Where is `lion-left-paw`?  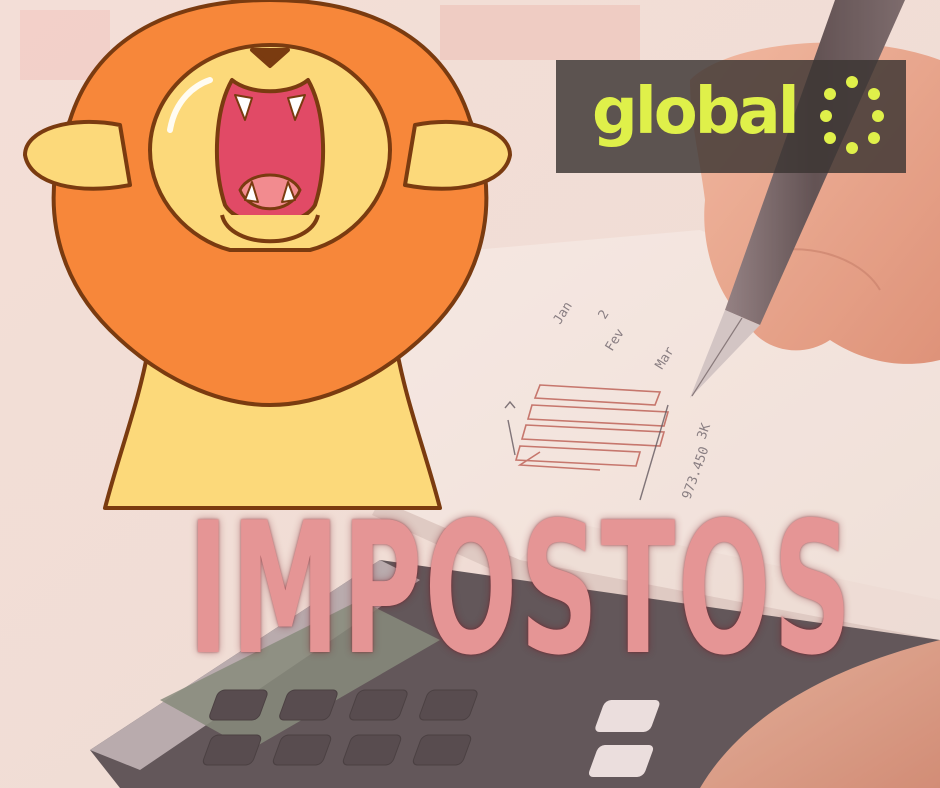 lion-left-paw is located at coordinates (77, 155).